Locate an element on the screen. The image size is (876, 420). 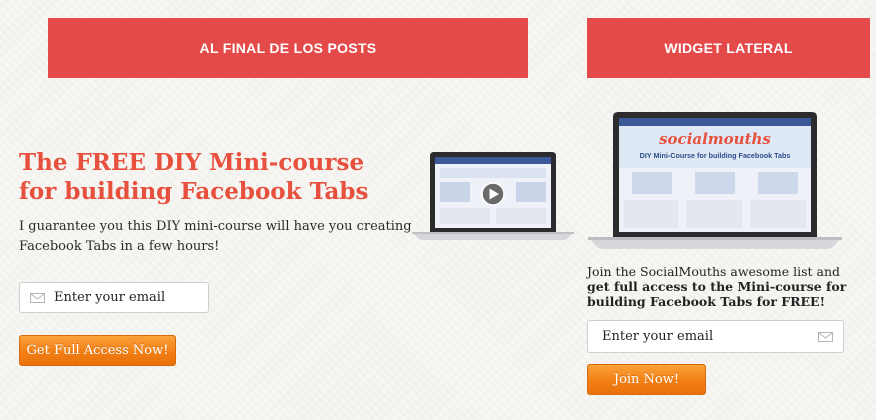
section-banner-posts: AL FINAL DE LOS POSTS is located at coordinates (288, 48).